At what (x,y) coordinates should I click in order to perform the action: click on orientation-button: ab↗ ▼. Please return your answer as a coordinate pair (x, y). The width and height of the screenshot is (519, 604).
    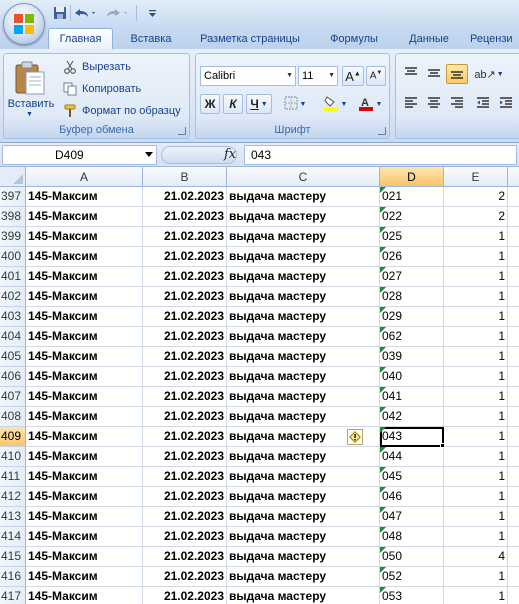
    Looking at the image, I should click on (489, 74).